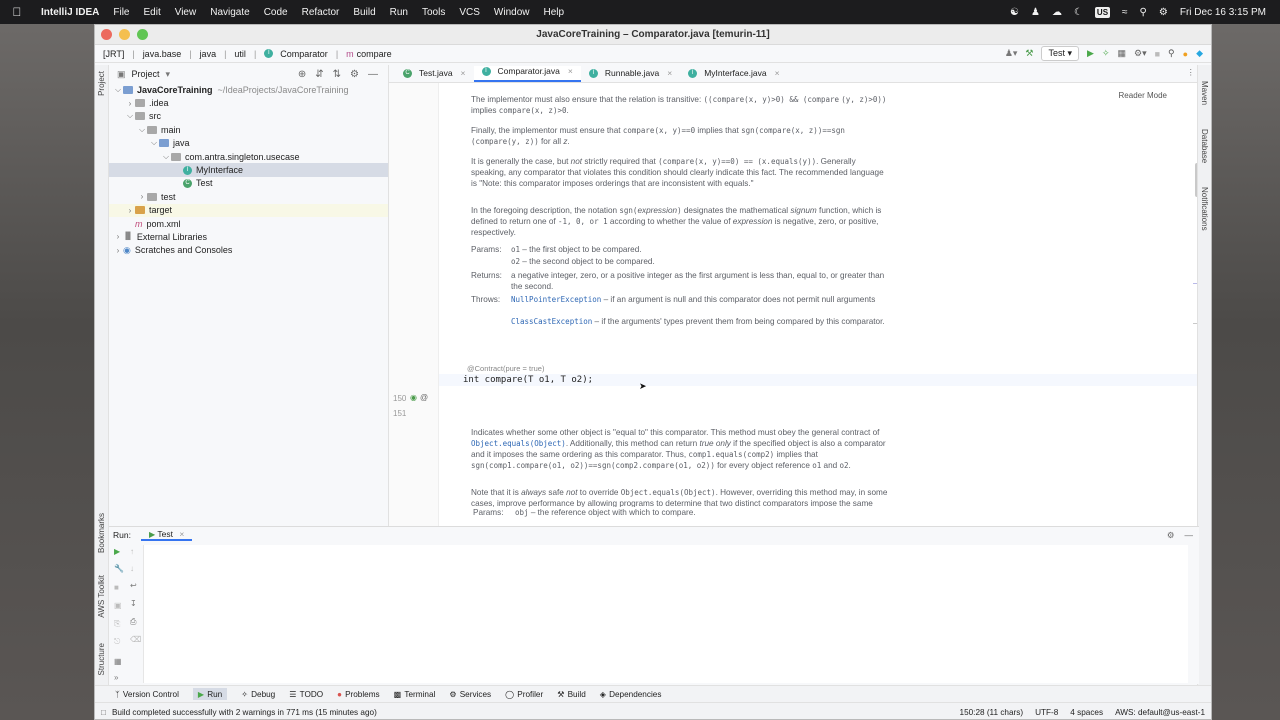 The image size is (1280, 720). Describe the element at coordinates (135, 639) in the screenshot. I see `trash-icon: ⌫` at that location.